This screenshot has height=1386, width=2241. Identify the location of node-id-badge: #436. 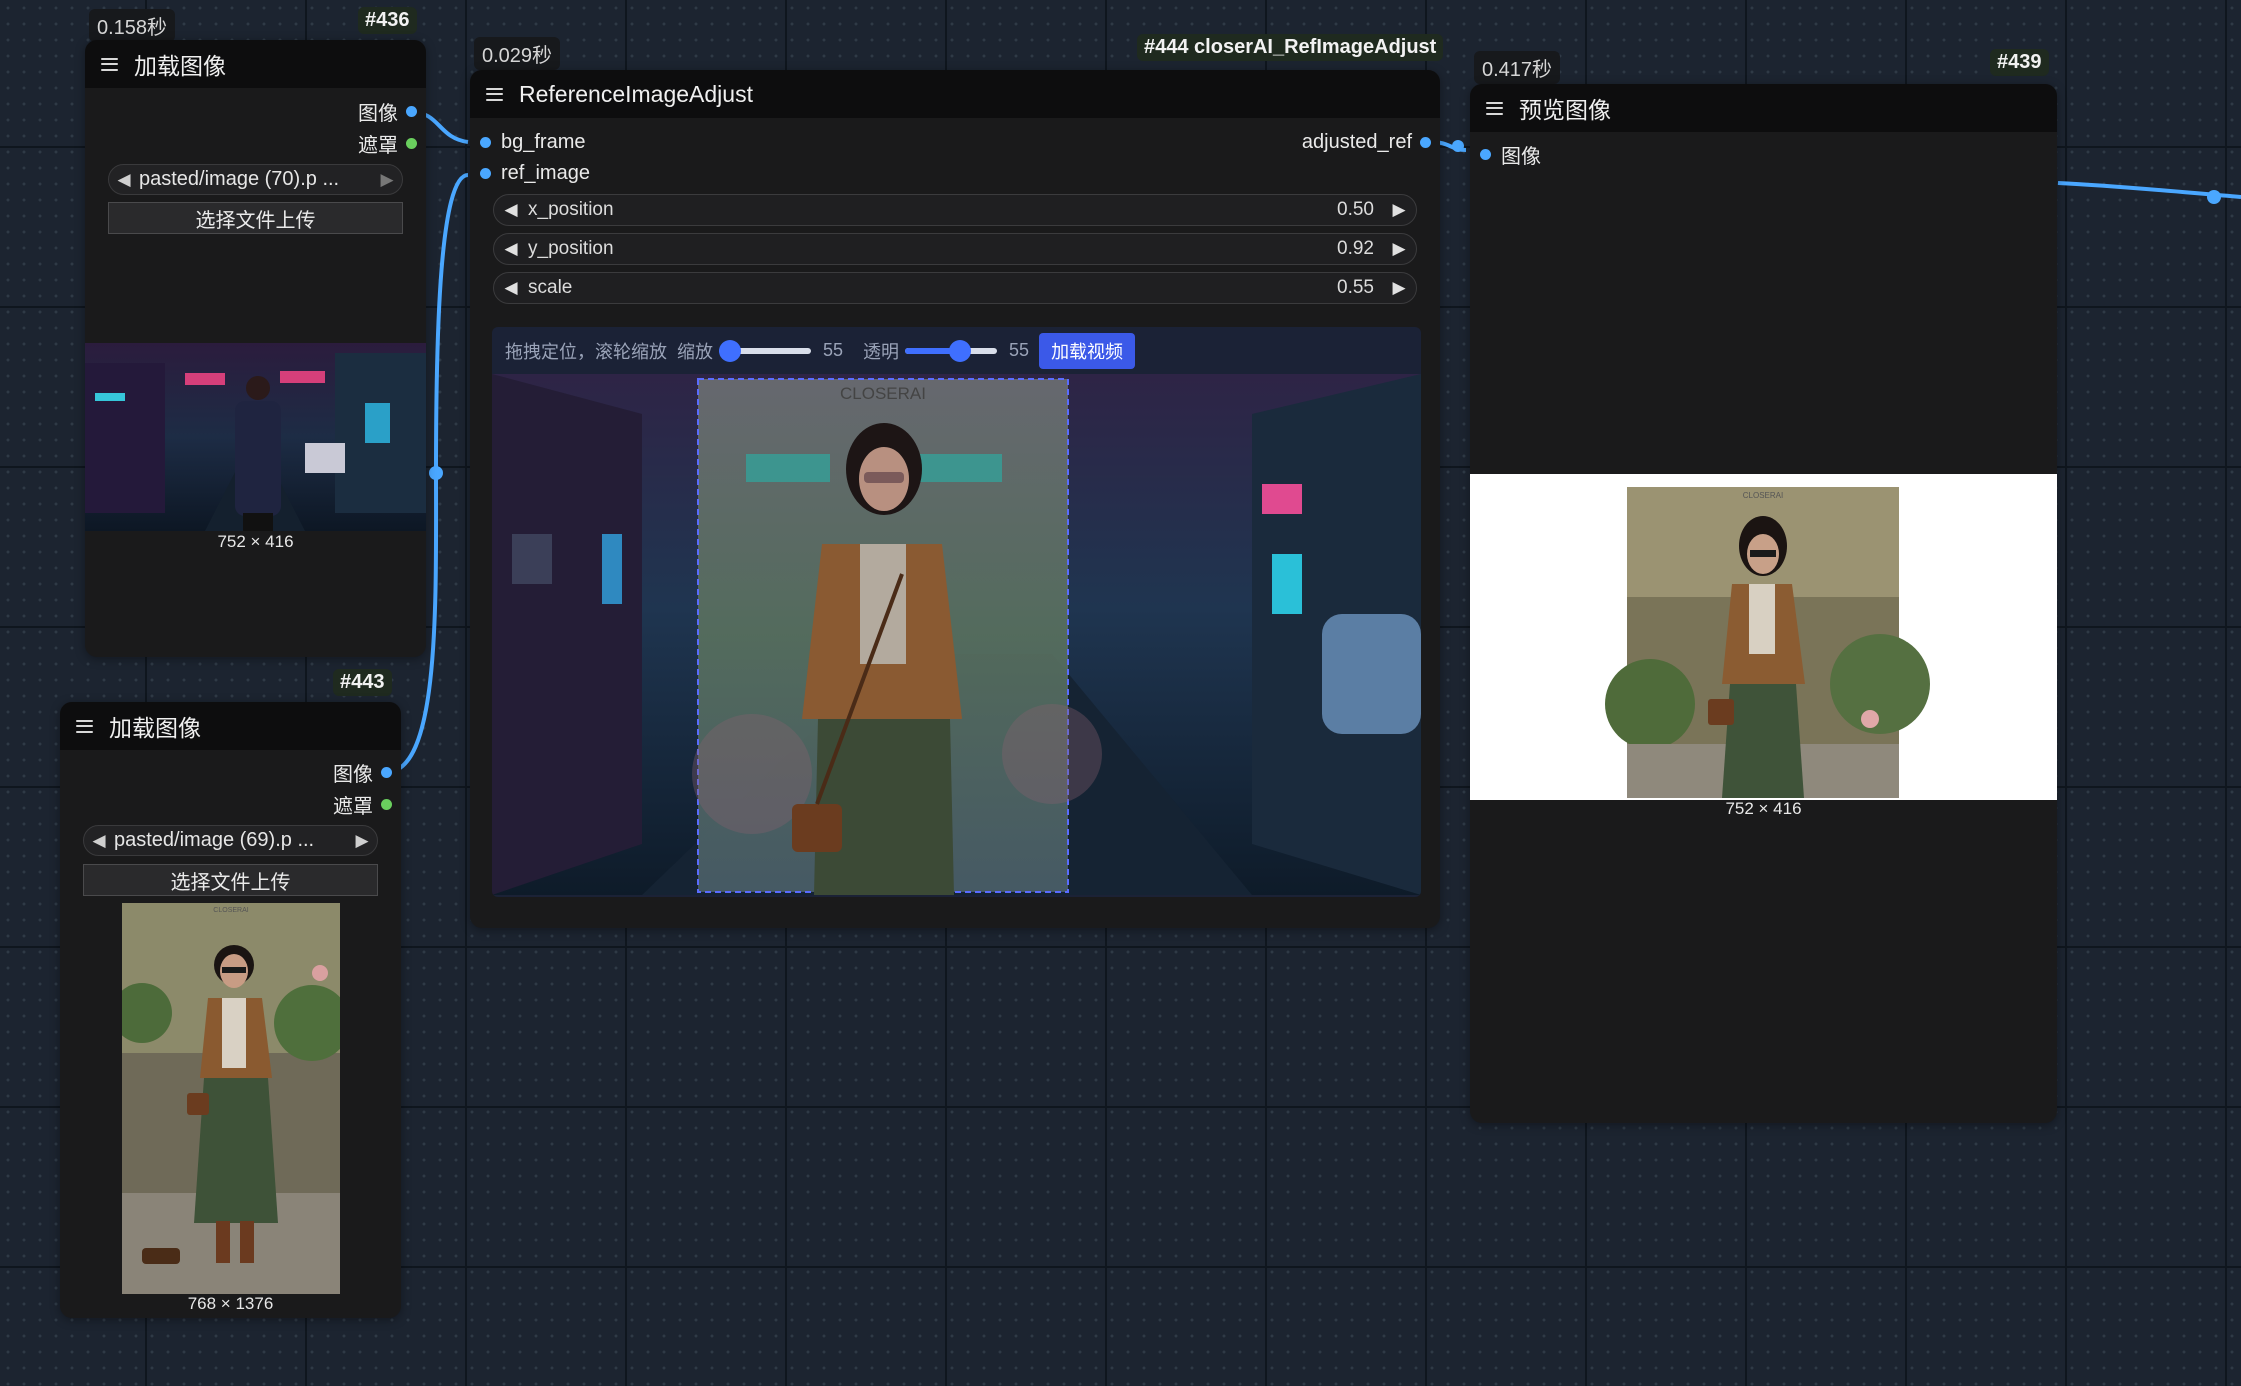
(387, 20).